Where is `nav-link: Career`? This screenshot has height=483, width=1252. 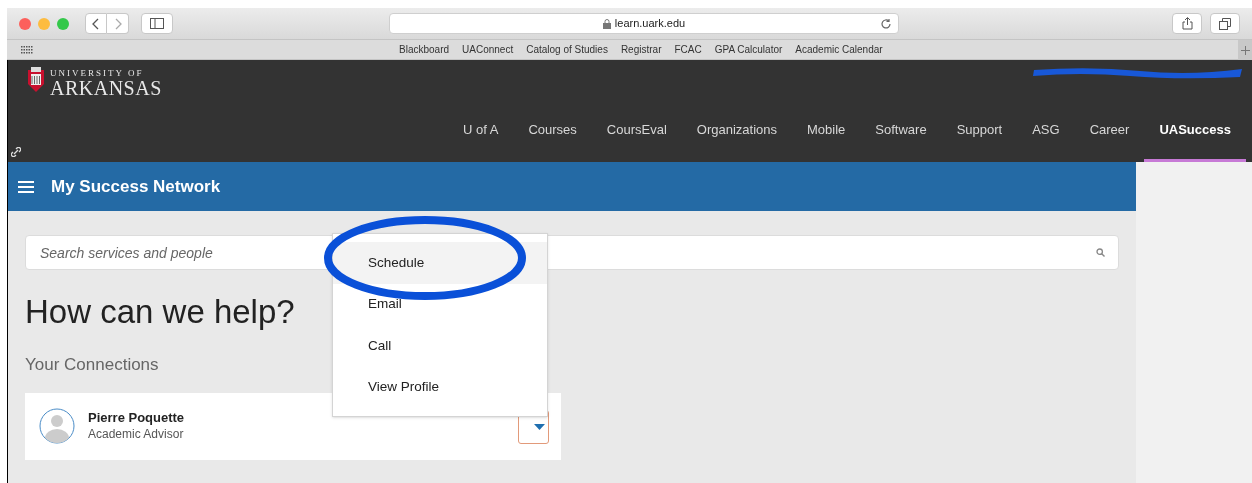
nav-link: Career is located at coordinates (1109, 131).